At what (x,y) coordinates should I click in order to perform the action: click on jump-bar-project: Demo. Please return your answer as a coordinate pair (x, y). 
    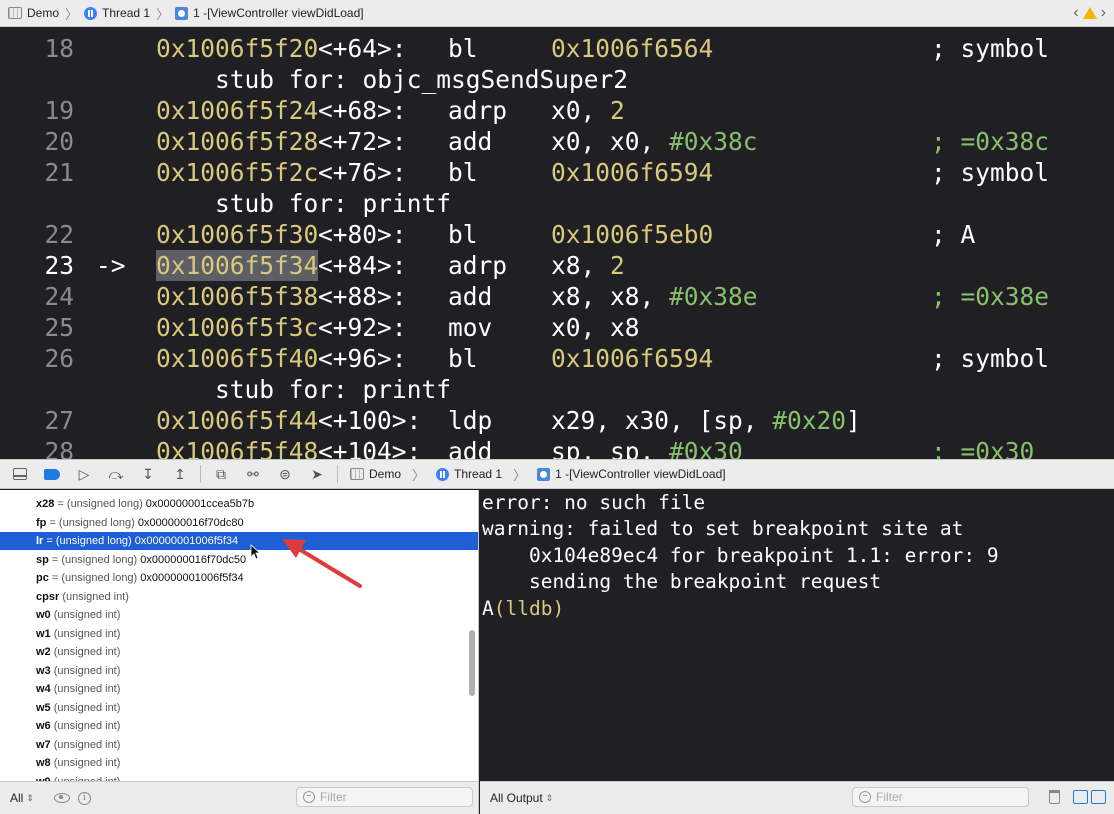
    Looking at the image, I should click on (33, 13).